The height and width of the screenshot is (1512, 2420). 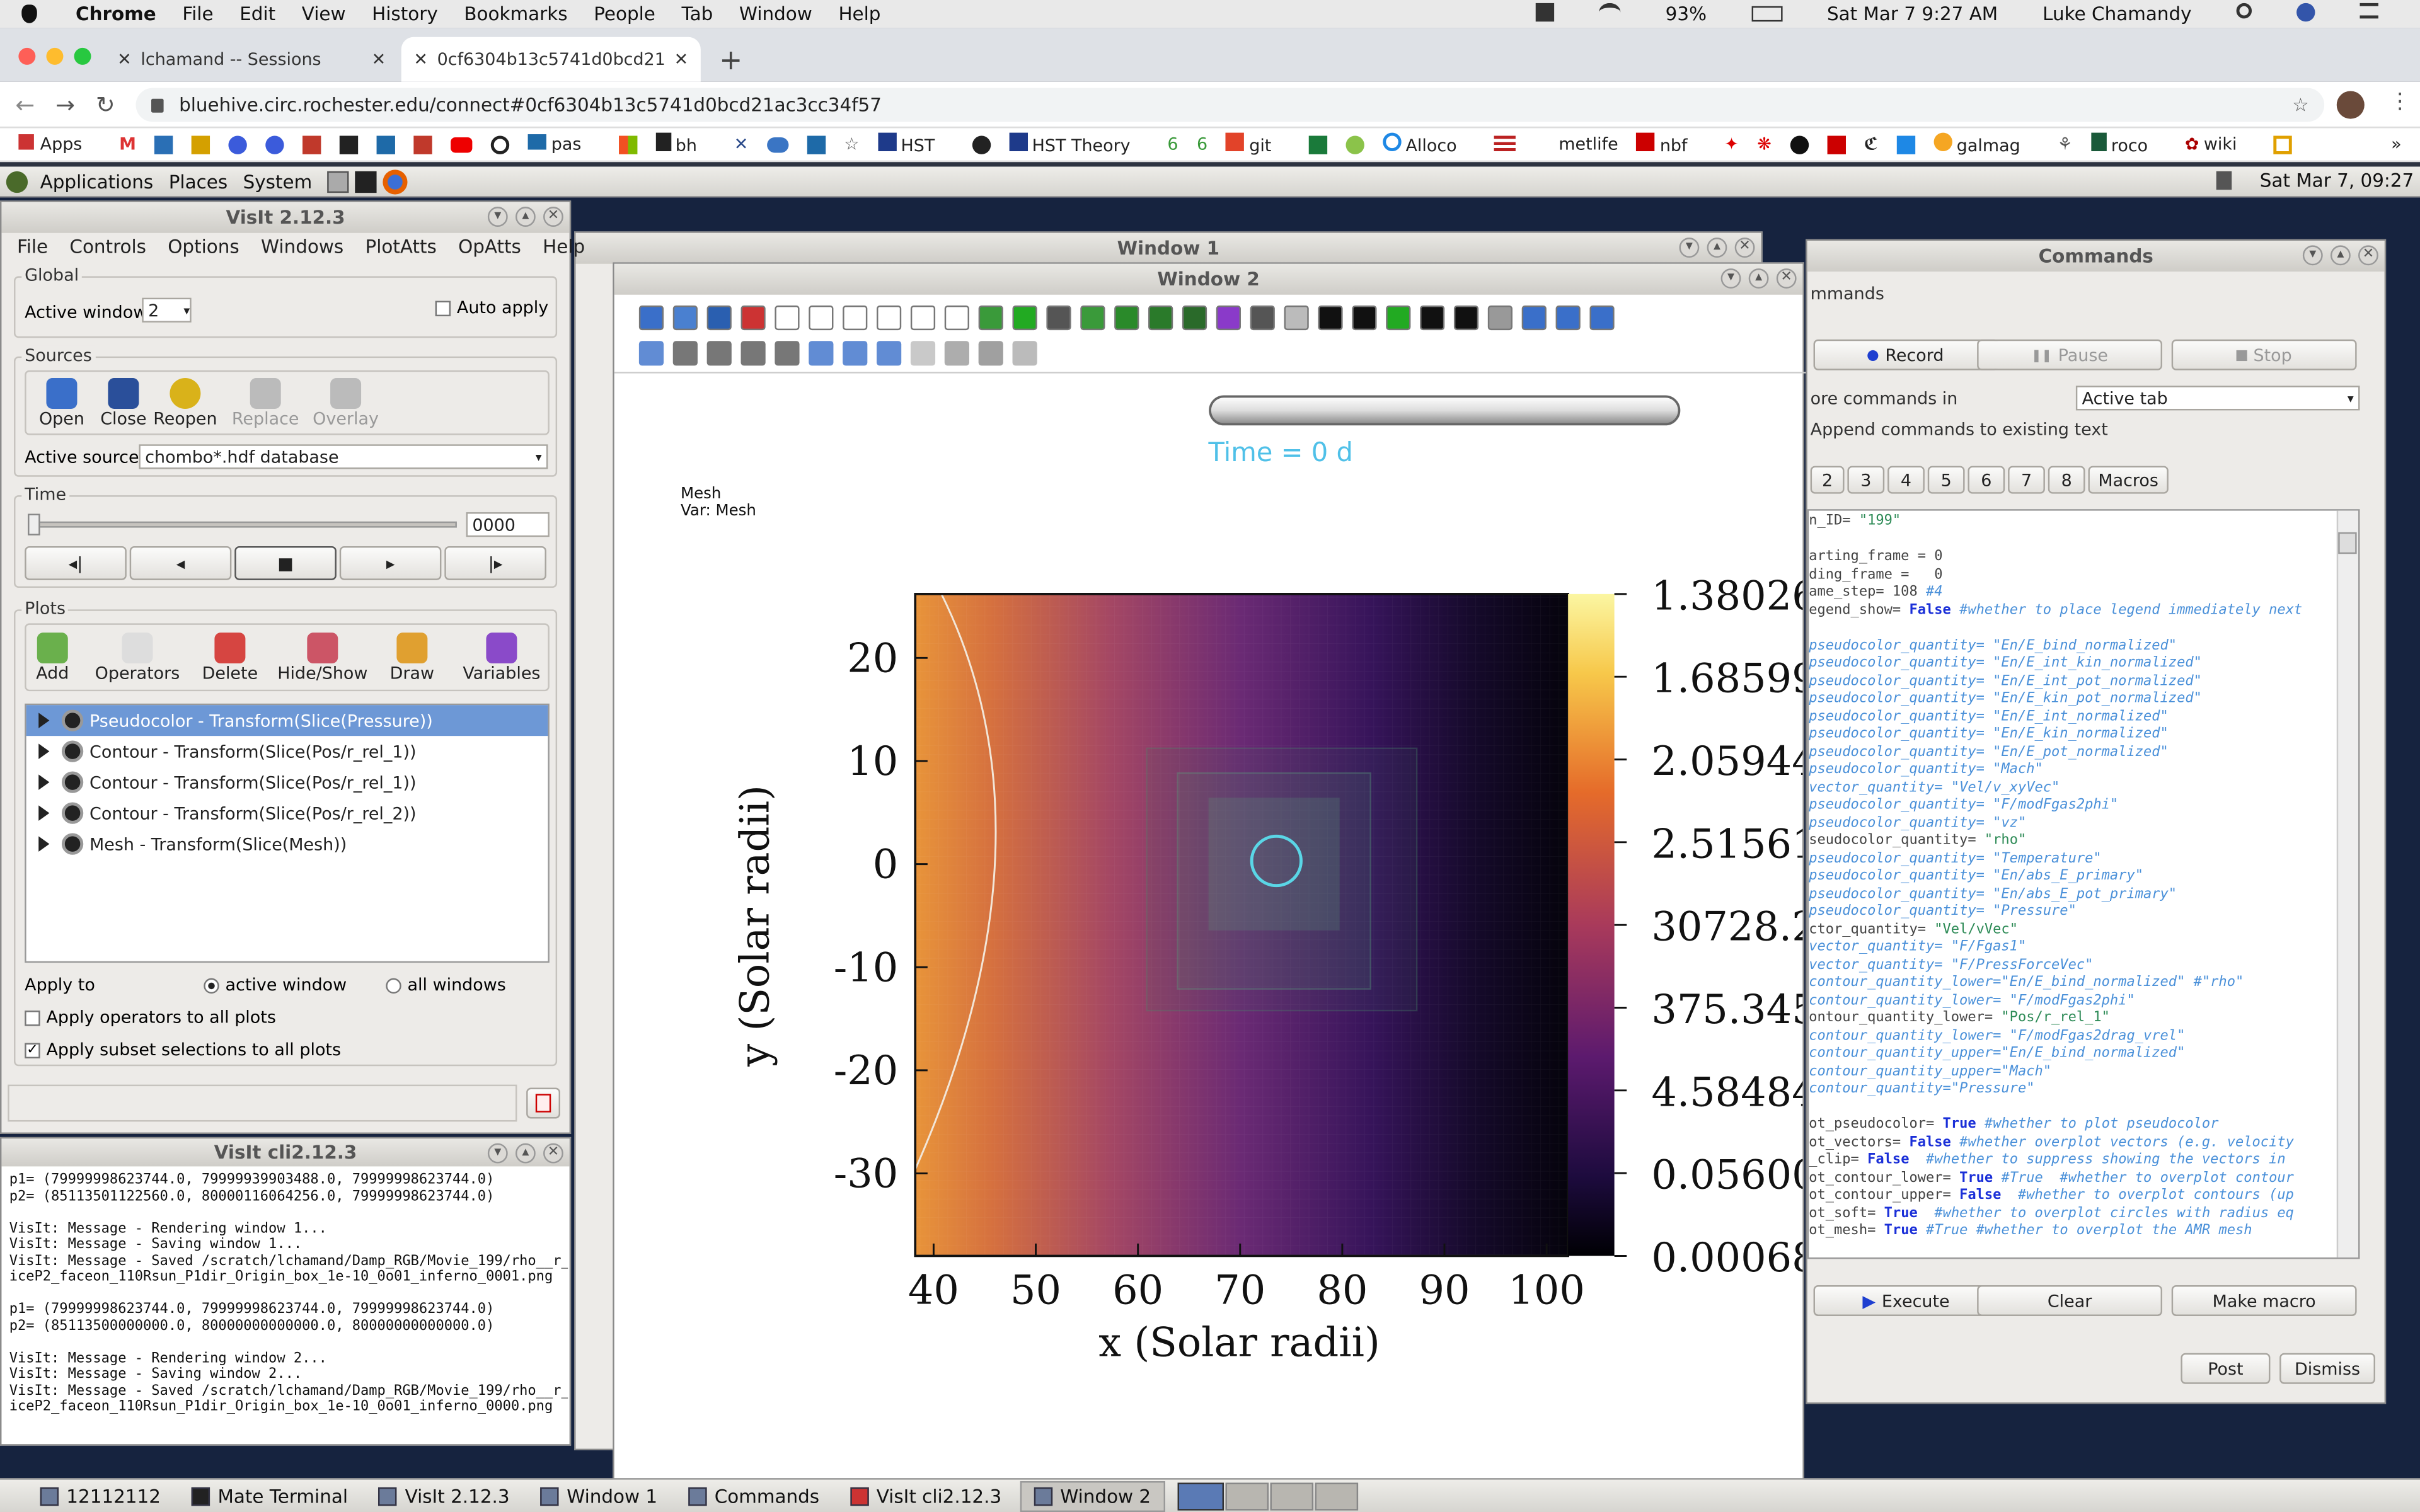 What do you see at coordinates (379, 59) in the screenshot?
I see `close-tab-icon: ✕` at bounding box center [379, 59].